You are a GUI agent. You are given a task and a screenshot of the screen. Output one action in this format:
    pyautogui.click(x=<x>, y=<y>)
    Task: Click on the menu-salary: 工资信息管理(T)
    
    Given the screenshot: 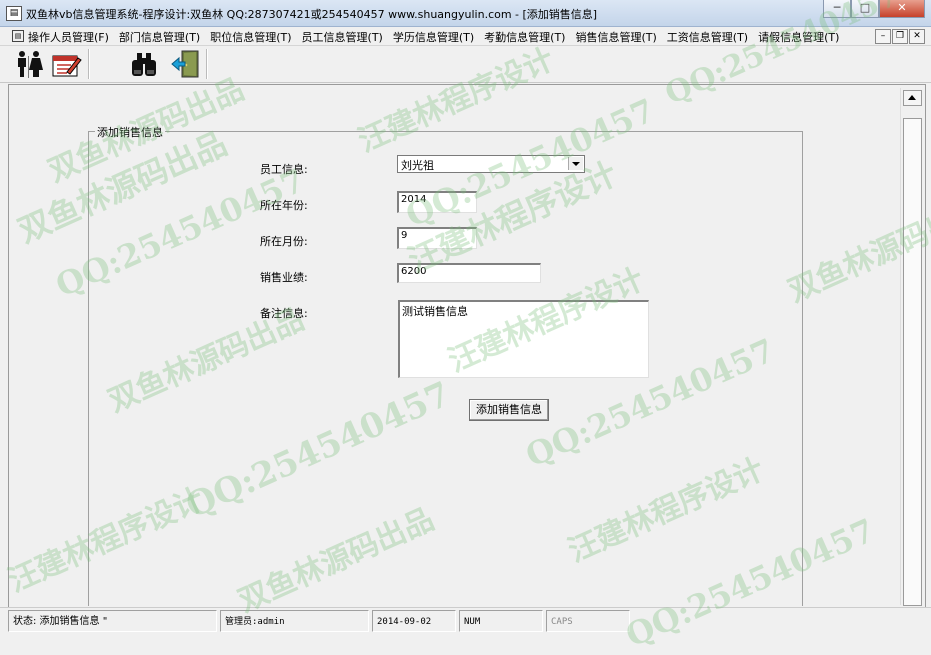 What is the action you would take?
    pyautogui.click(x=708, y=37)
    